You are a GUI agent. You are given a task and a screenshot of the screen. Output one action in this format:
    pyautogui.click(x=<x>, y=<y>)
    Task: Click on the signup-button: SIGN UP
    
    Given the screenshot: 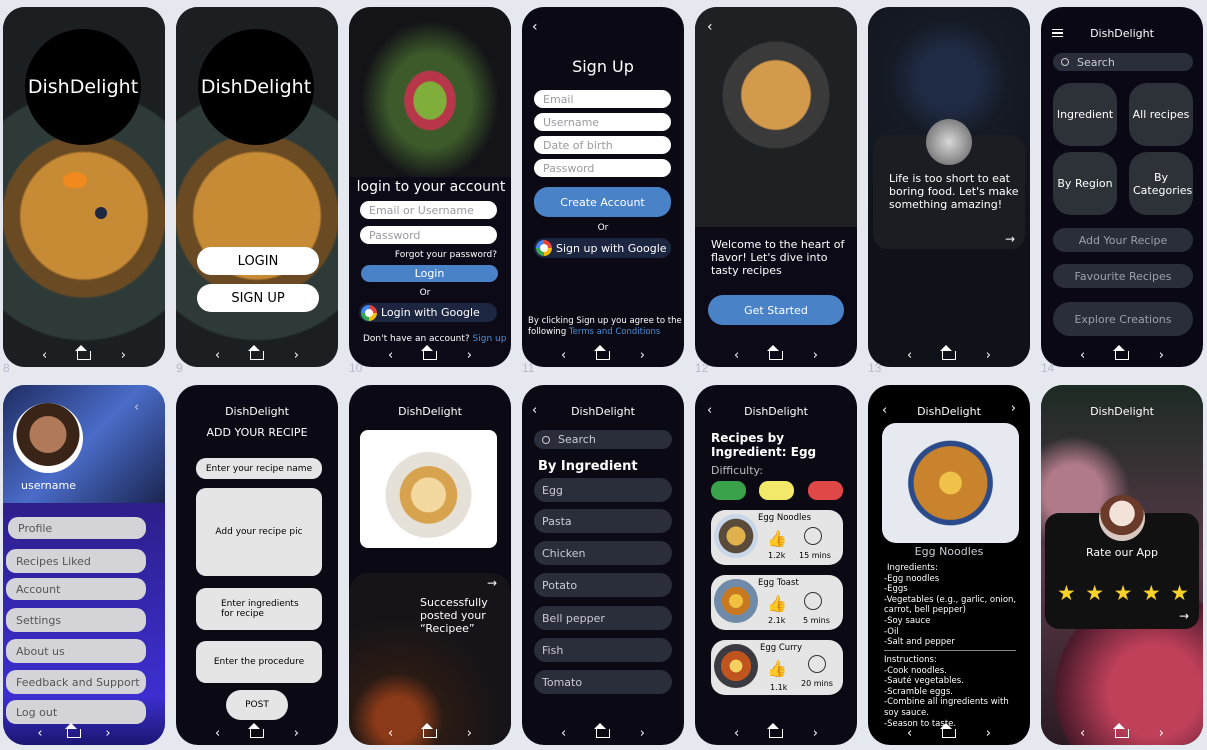 What is the action you would take?
    pyautogui.click(x=258, y=298)
    